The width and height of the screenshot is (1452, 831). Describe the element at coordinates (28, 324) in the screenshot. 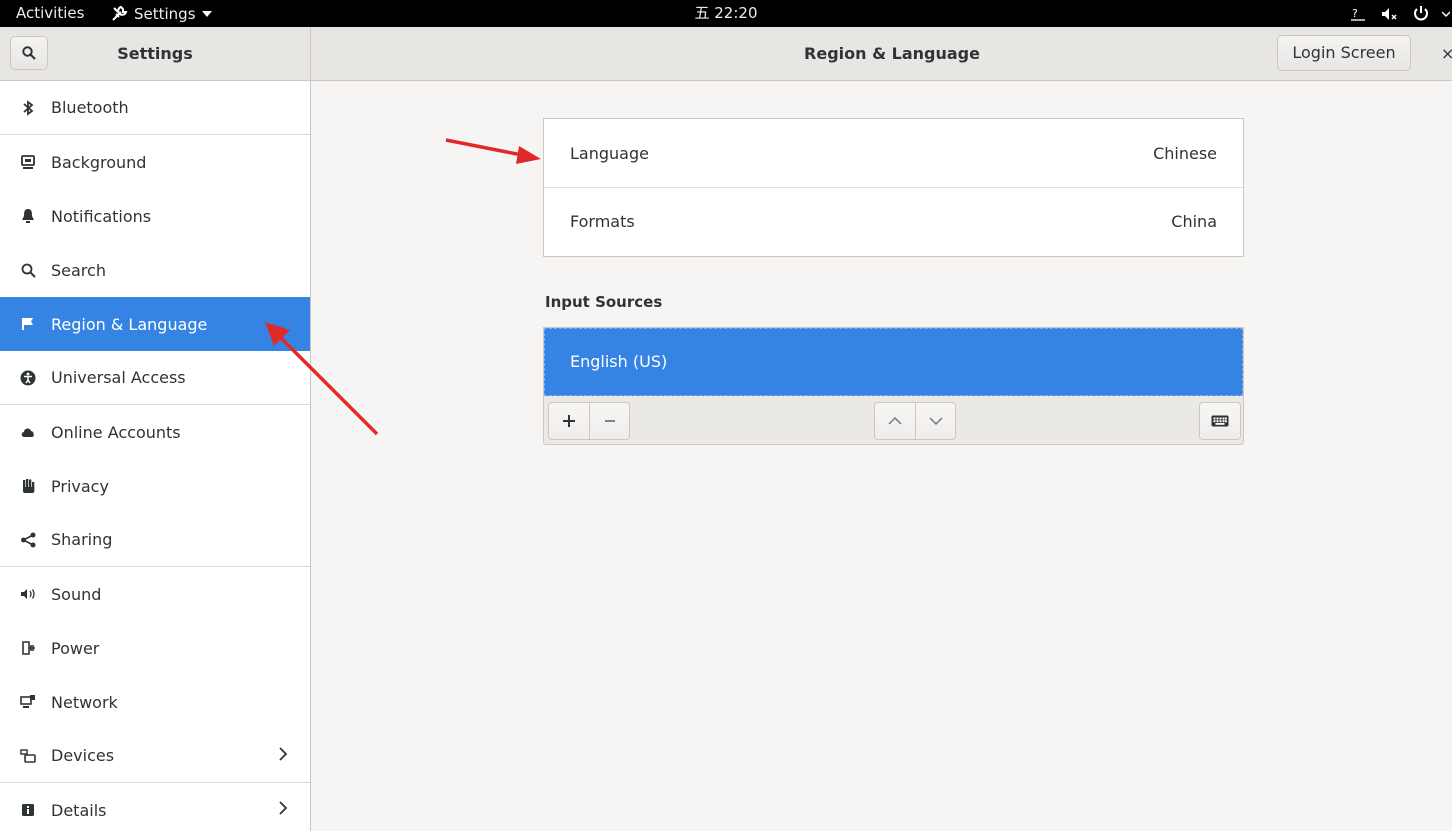

I see `flag-icon` at that location.